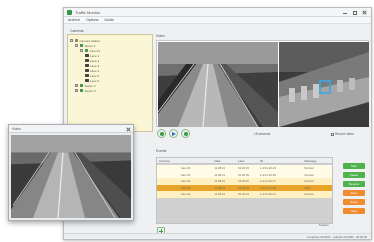 Image resolution: width=374 pixels, height=242 pixels. Describe the element at coordinates (354, 188) in the screenshot. I see `action-buttons: Start Pause Resume Alarm Reset Stop` at that location.